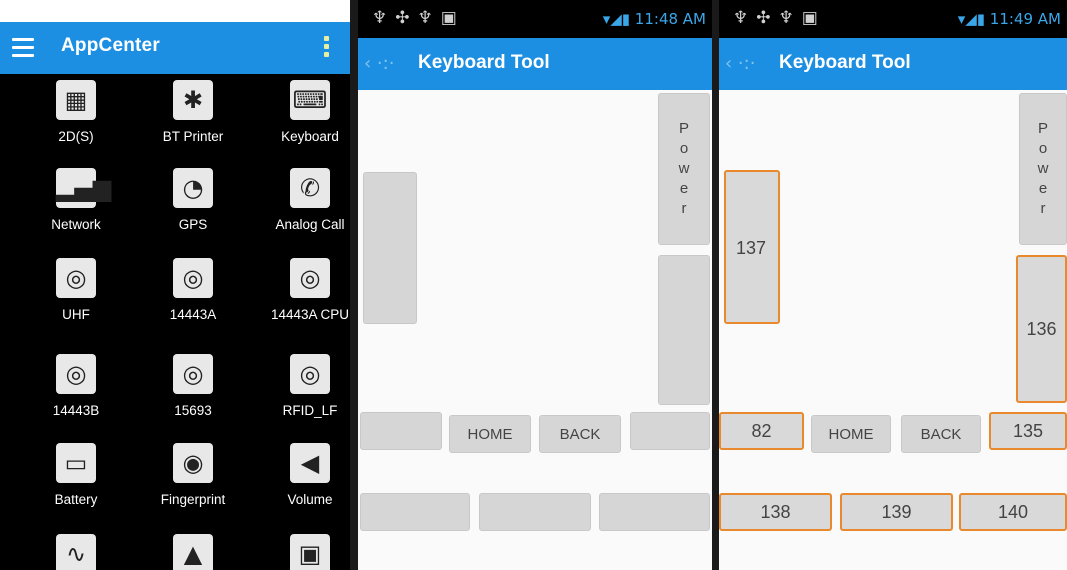 This screenshot has width=1067, height=570. Describe the element at coordinates (310, 136) in the screenshot. I see `app-label: Keyboard` at that location.